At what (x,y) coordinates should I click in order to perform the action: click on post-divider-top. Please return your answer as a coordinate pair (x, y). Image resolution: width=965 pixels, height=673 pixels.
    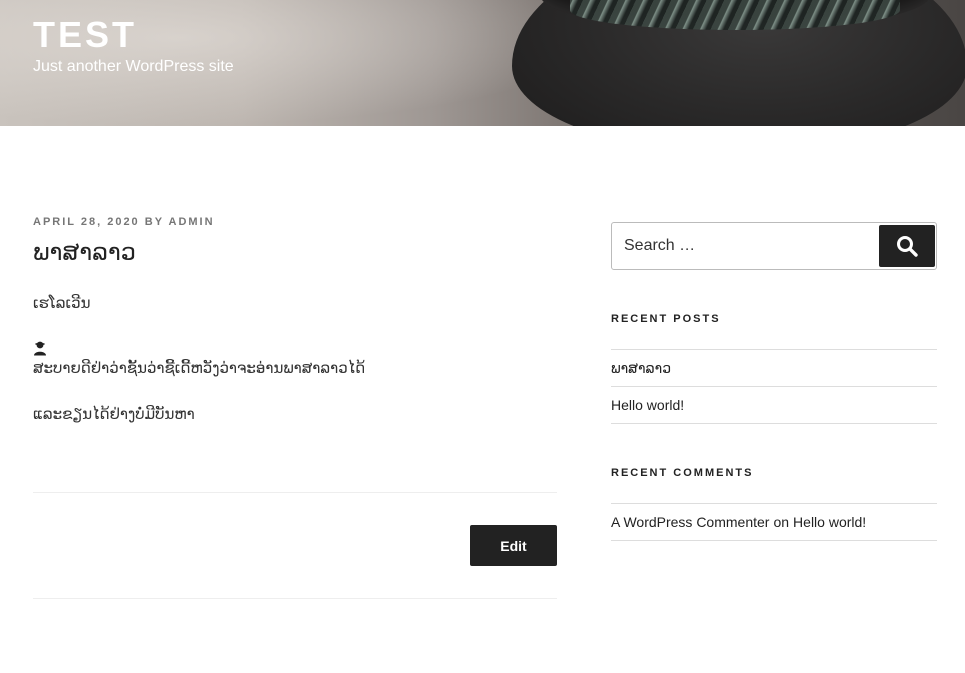
    Looking at the image, I should click on (295, 492).